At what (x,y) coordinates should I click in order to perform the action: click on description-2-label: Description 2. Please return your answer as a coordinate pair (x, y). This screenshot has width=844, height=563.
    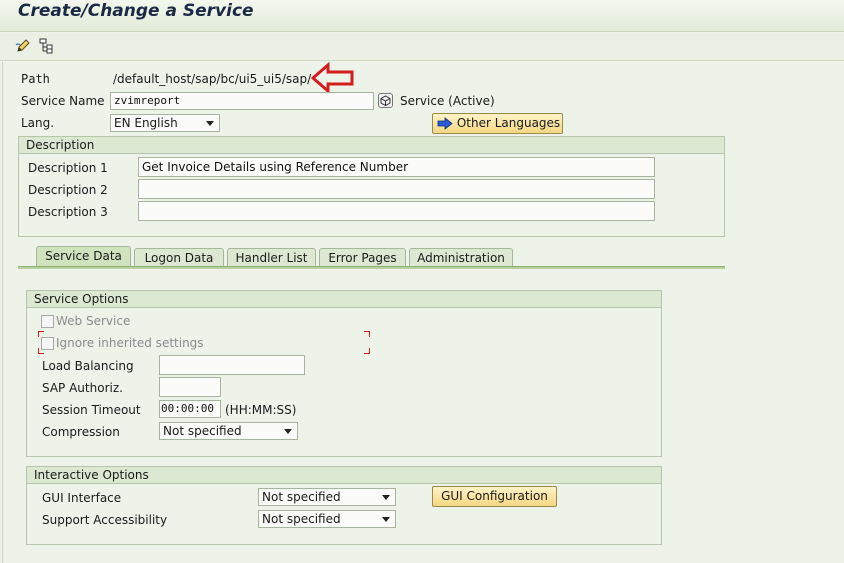
    Looking at the image, I should click on (68, 190).